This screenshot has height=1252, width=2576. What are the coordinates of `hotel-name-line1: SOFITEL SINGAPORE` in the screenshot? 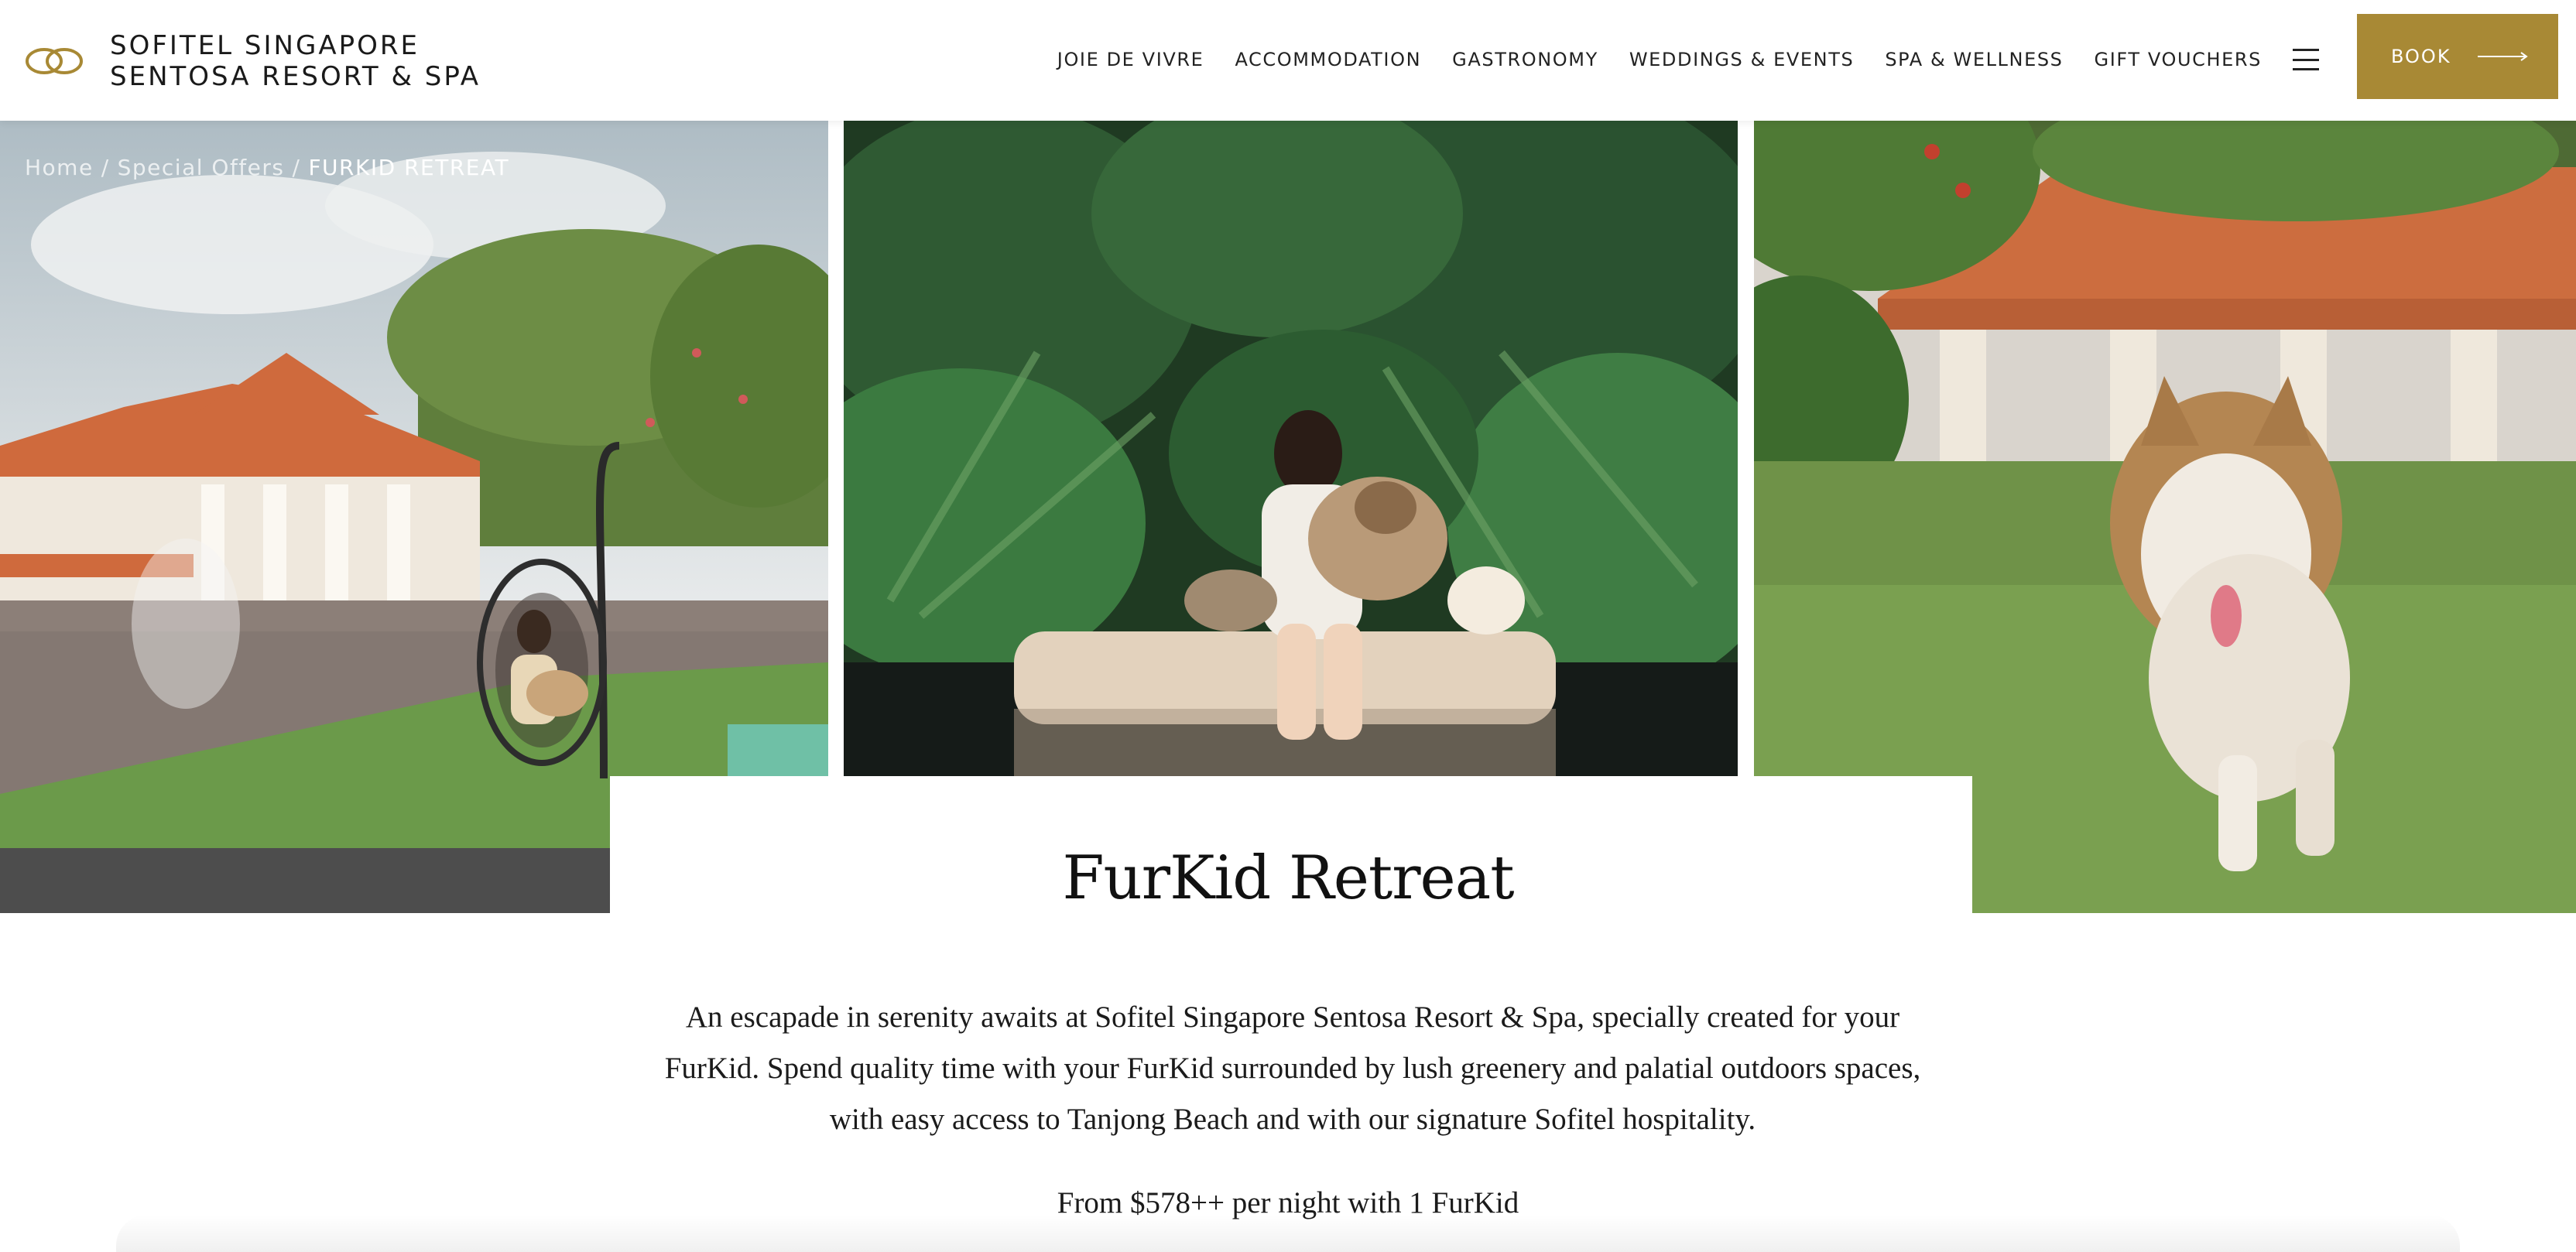 It's located at (265, 45).